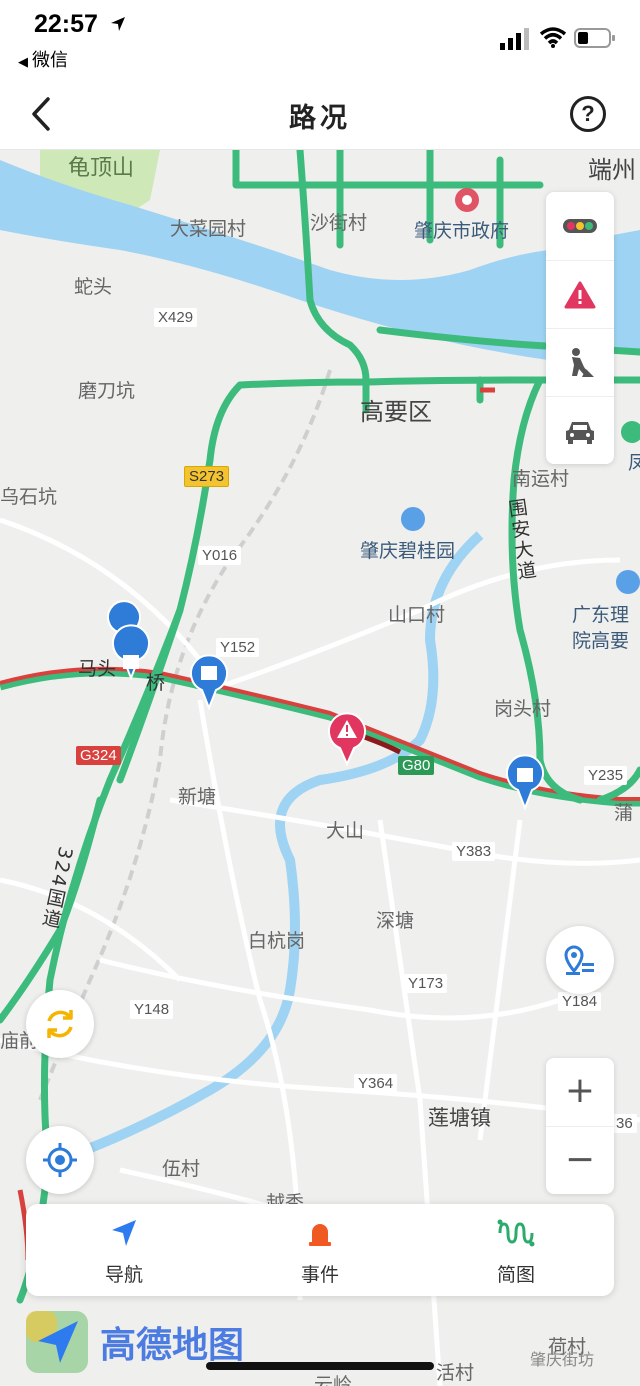 The height and width of the screenshot is (1386, 640). Describe the element at coordinates (588, 114) in the screenshot. I see `help-icon: ?` at that location.